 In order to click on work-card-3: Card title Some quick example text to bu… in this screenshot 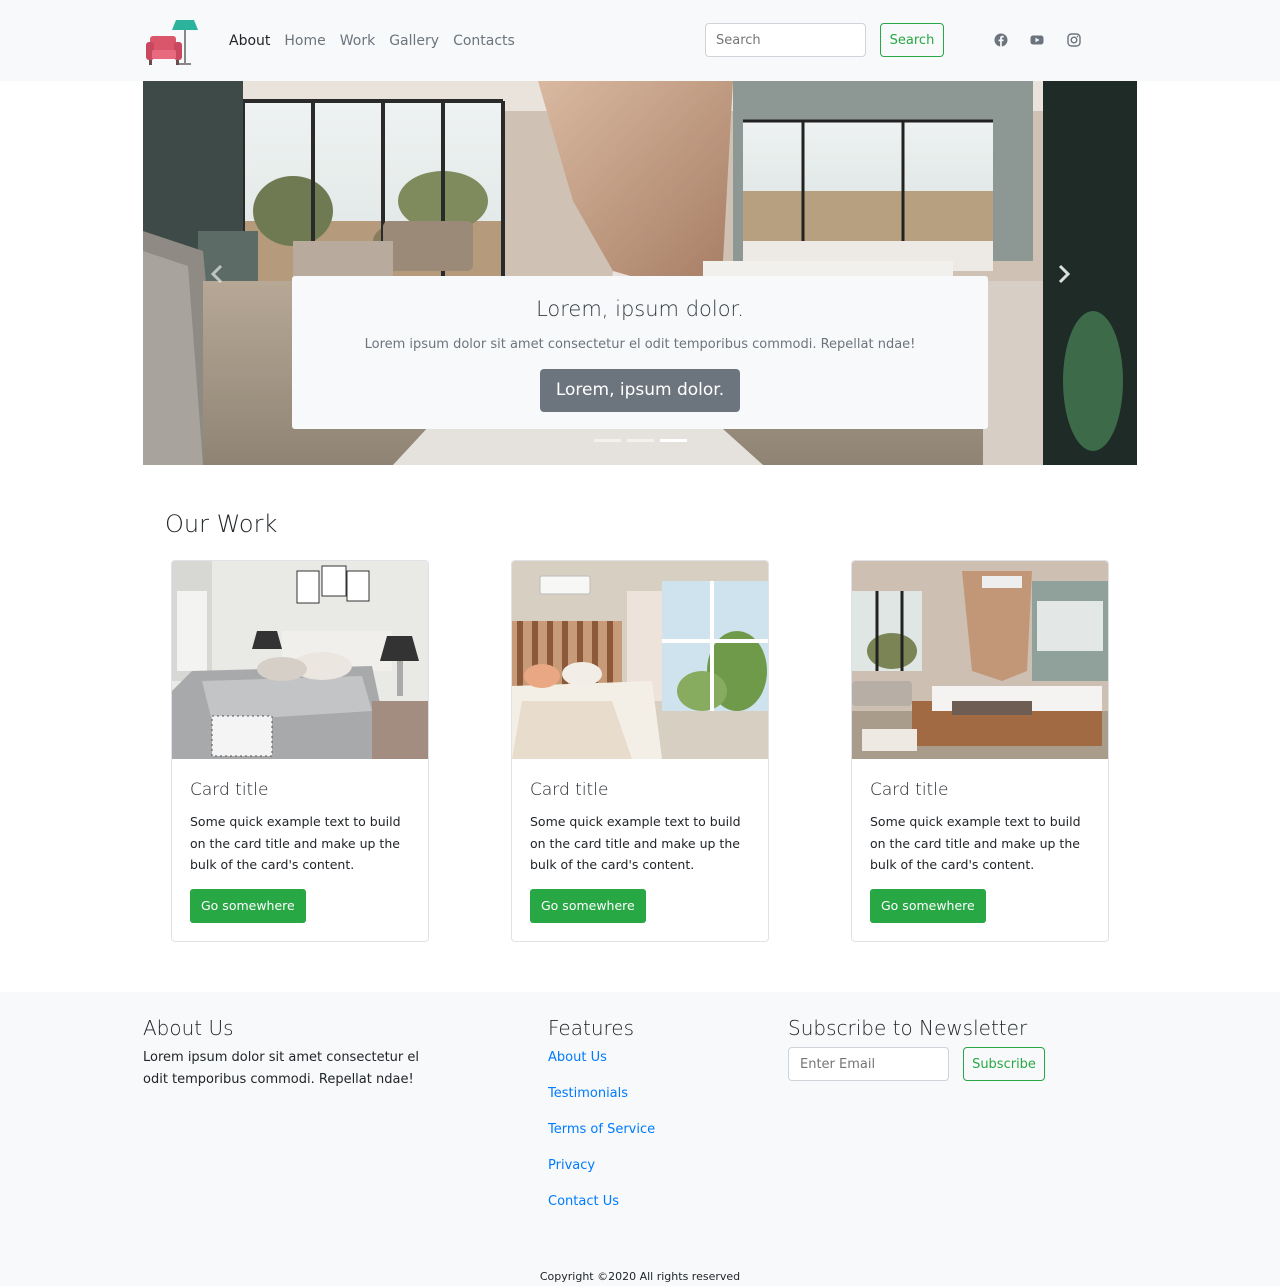, I will do `click(980, 751)`.